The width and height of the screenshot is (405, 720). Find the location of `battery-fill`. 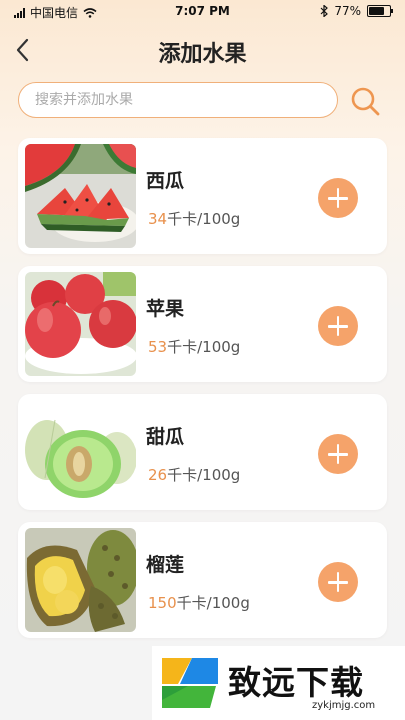

battery-fill is located at coordinates (377, 11).